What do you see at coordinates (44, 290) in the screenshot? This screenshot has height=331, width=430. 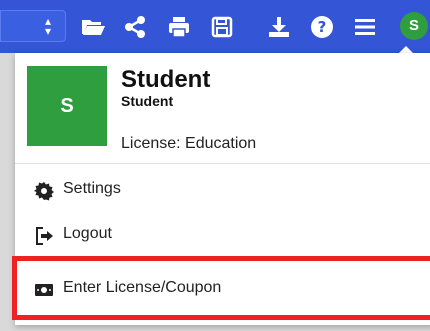 I see `ticket-icon` at bounding box center [44, 290].